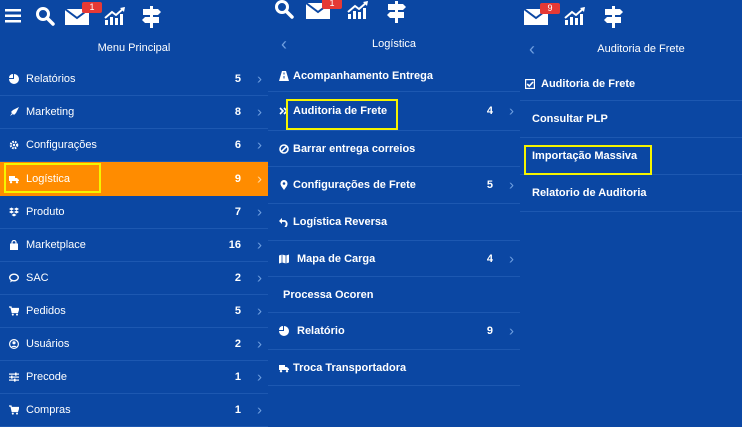 Image resolution: width=742 pixels, height=427 pixels. What do you see at coordinates (284, 185) in the screenshot?
I see `map-marker-icon` at bounding box center [284, 185].